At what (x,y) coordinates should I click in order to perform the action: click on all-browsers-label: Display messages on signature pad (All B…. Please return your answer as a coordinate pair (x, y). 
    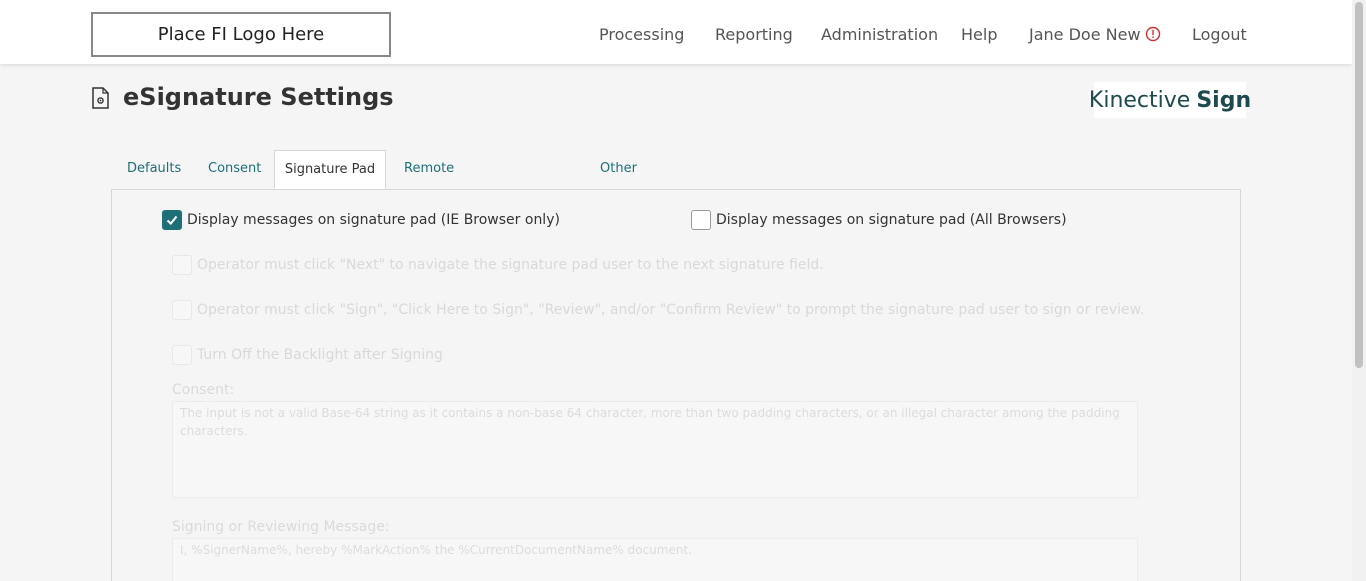
    Looking at the image, I should click on (891, 220).